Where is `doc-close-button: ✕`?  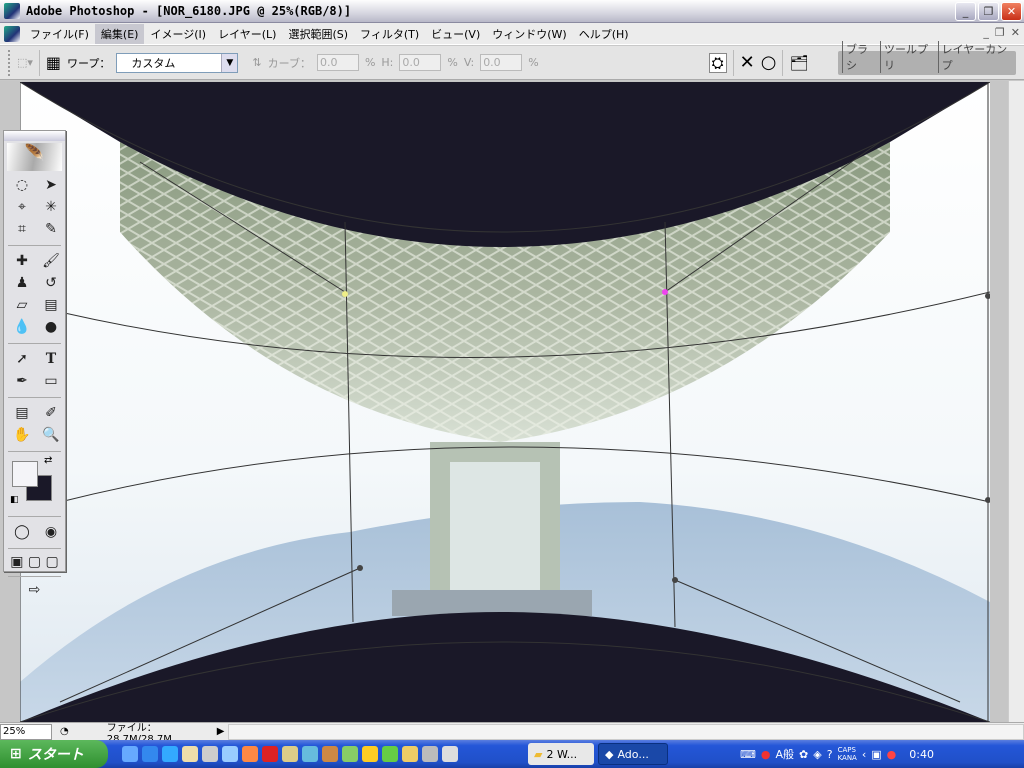 doc-close-button: ✕ is located at coordinates (1015, 32).